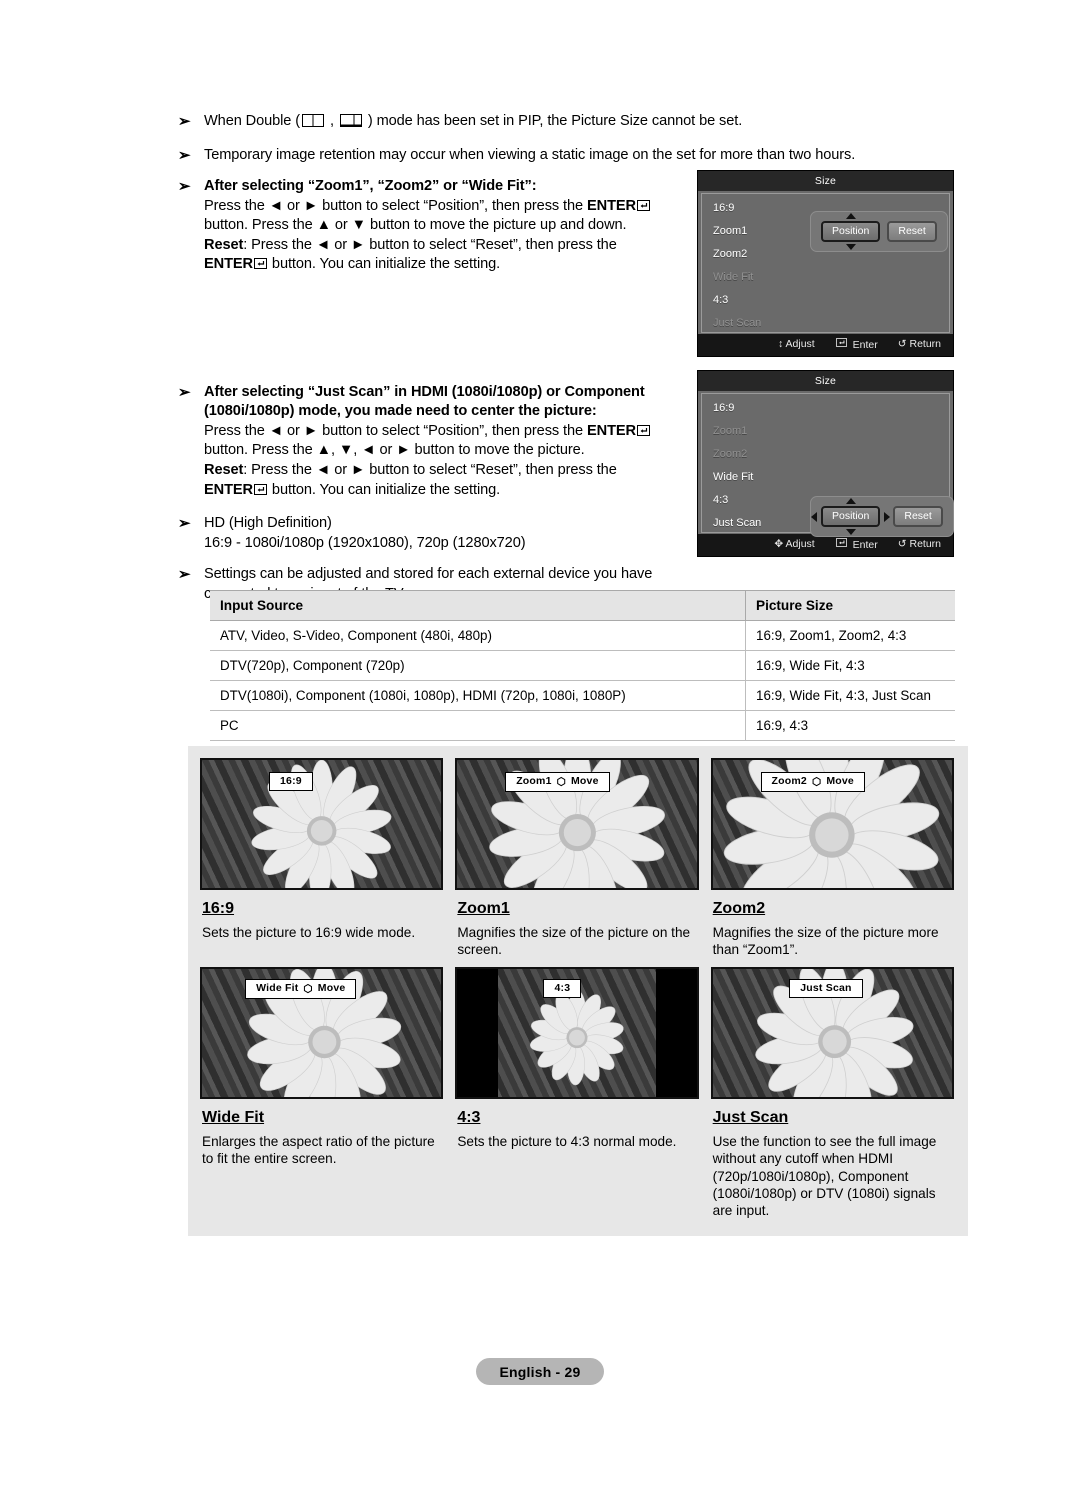 This screenshot has width=1080, height=1488. What do you see at coordinates (293, 205) in the screenshot?
I see `after-zoom-l1b: or` at bounding box center [293, 205].